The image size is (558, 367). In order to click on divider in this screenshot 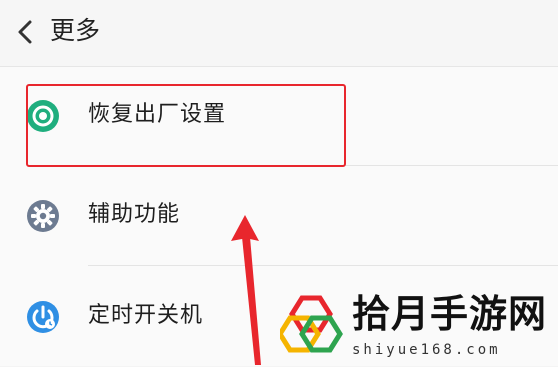, I will do `click(323, 265)`.